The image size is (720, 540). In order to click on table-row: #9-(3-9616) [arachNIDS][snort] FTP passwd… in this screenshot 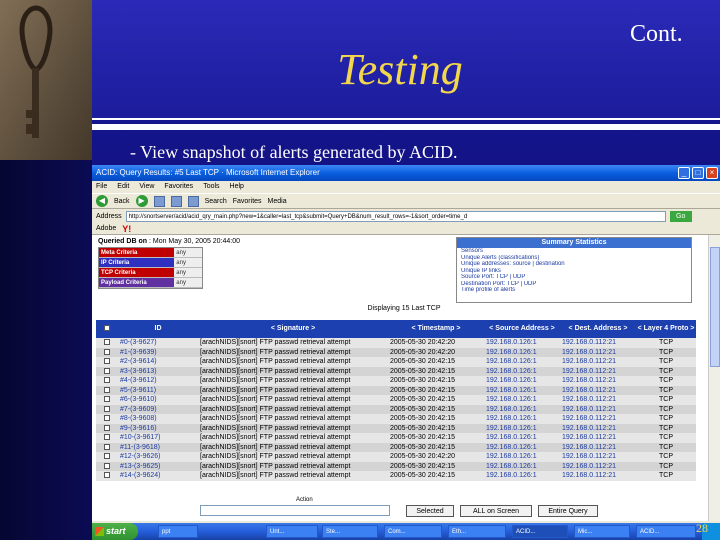, I will do `click(396, 428)`.